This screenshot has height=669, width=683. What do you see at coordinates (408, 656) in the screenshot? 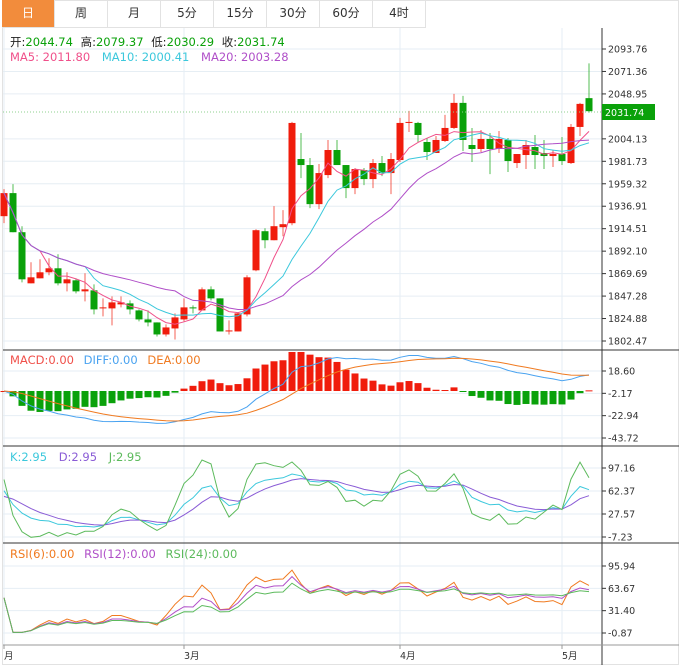
I see `x-axis-label: 4月` at bounding box center [408, 656].